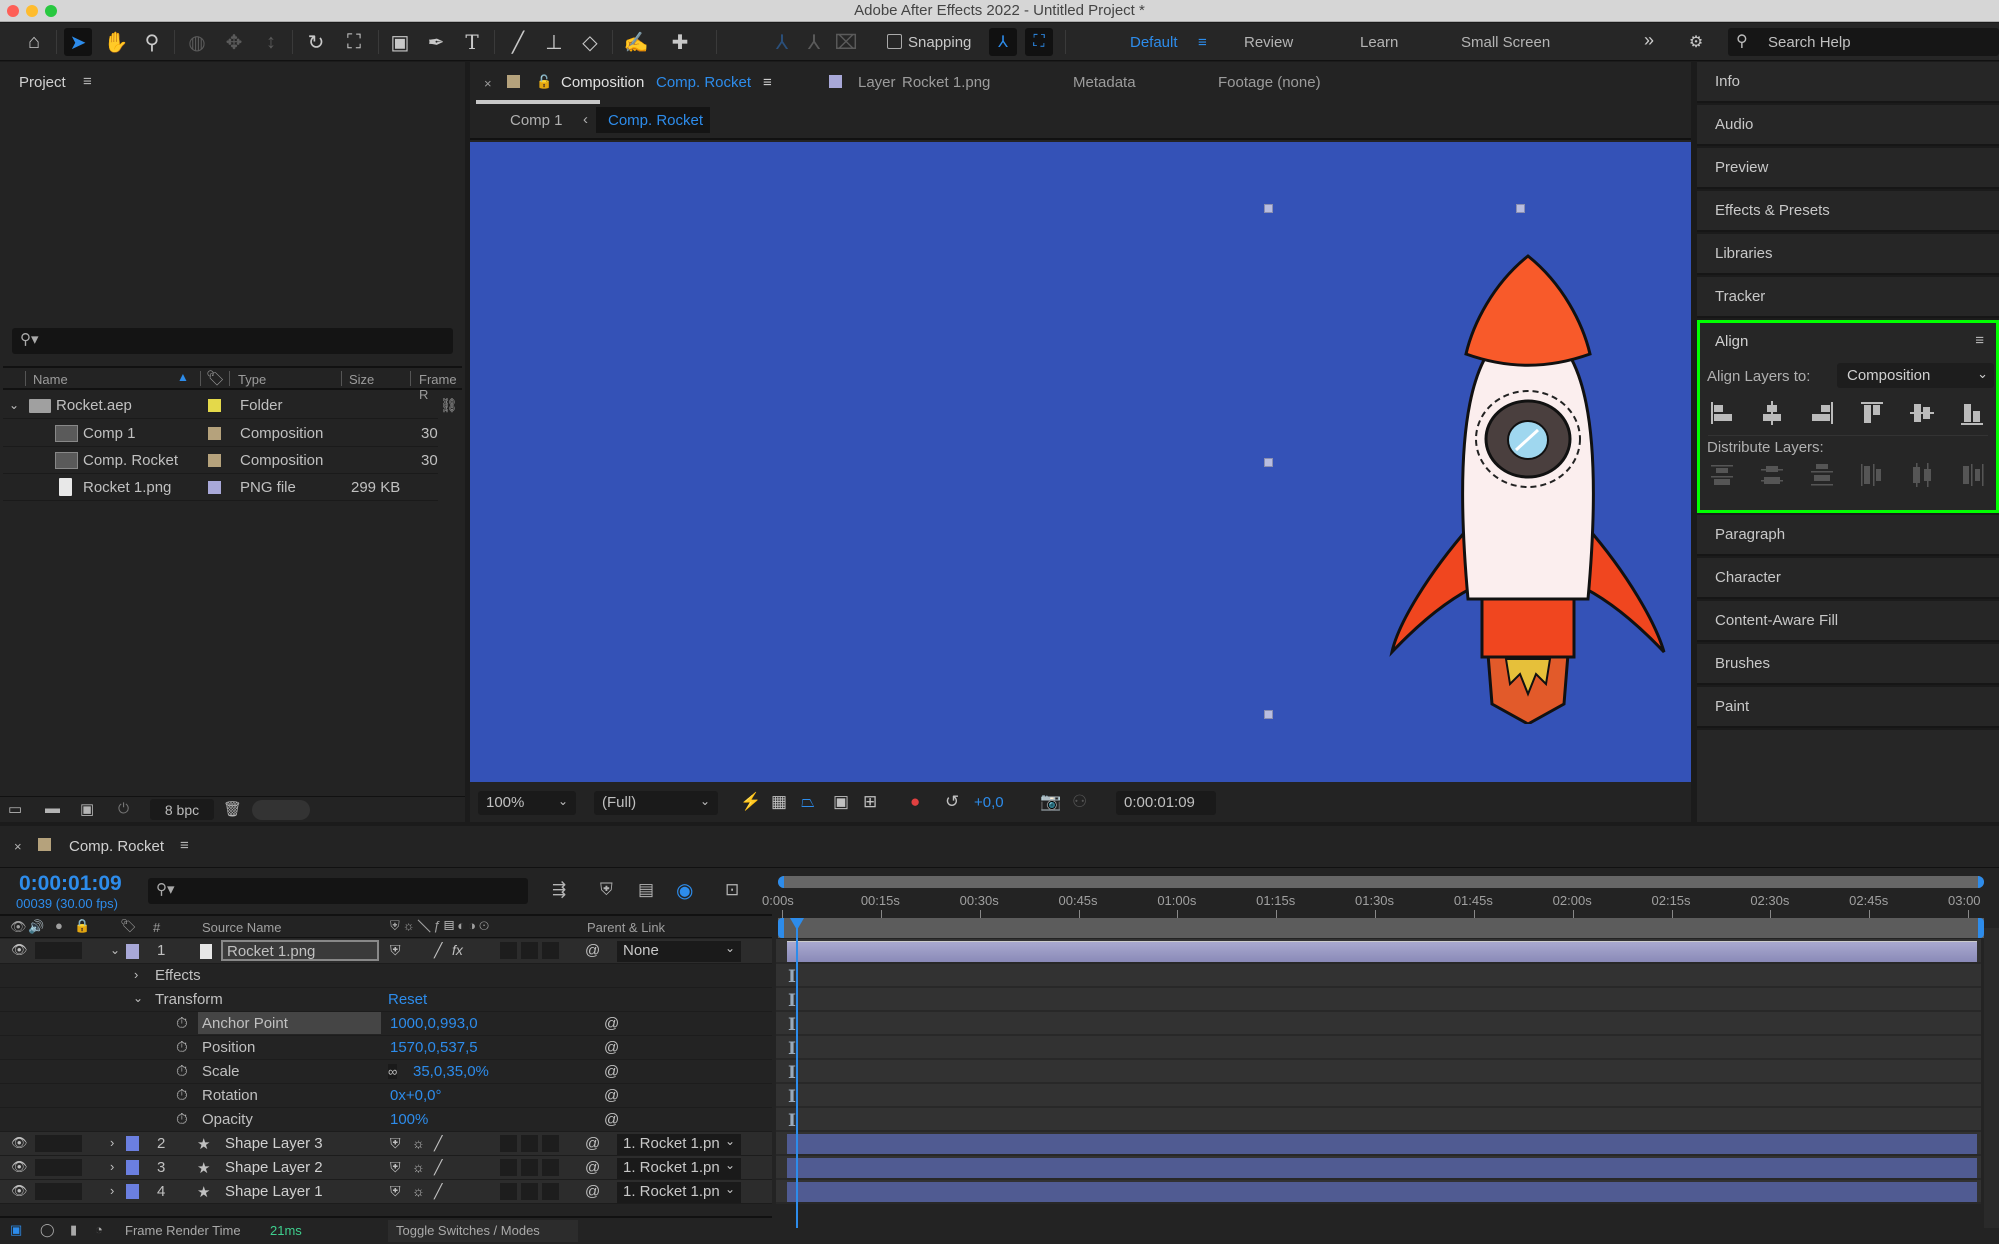 This screenshot has width=1999, height=1244. Describe the element at coordinates (814, 42) in the screenshot. I see `world-axis-icon: ⅄` at that location.